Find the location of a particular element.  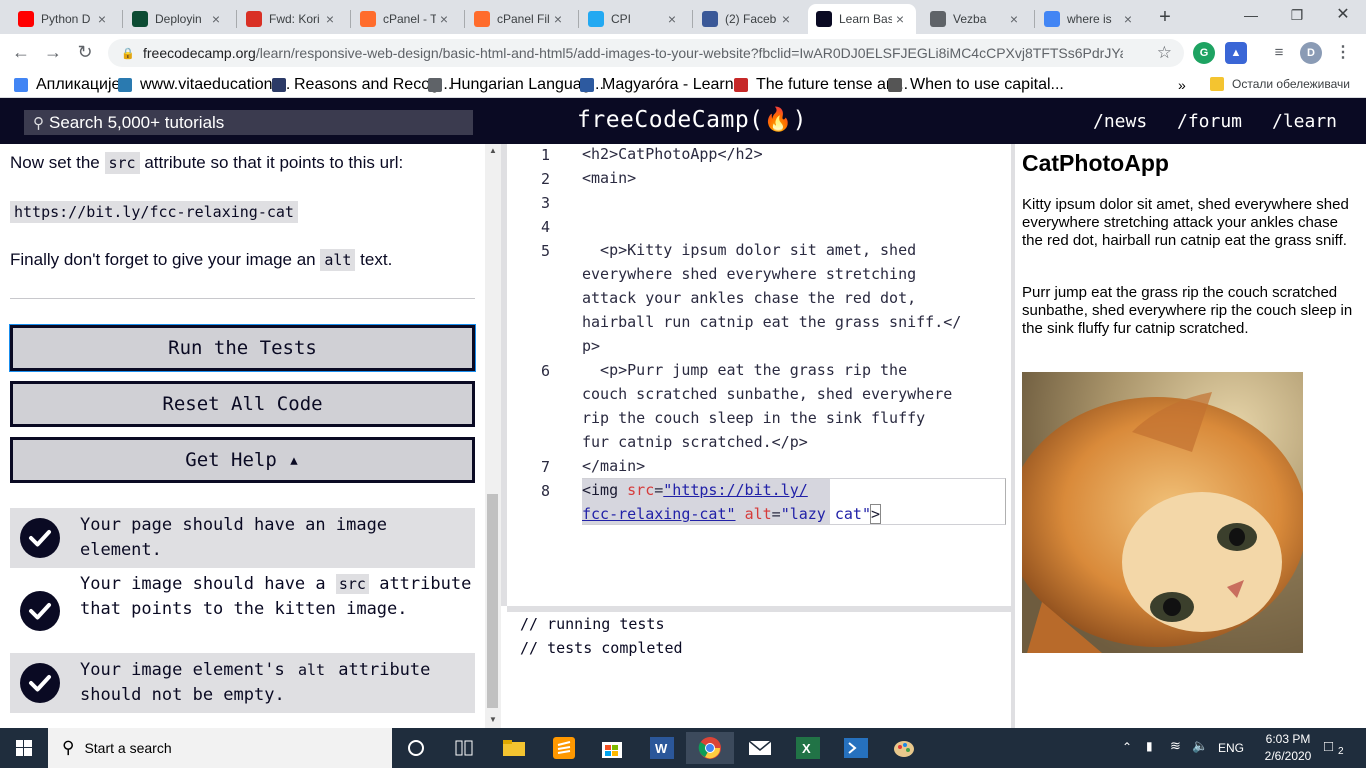

minimize-button: — is located at coordinates (1251, 15).